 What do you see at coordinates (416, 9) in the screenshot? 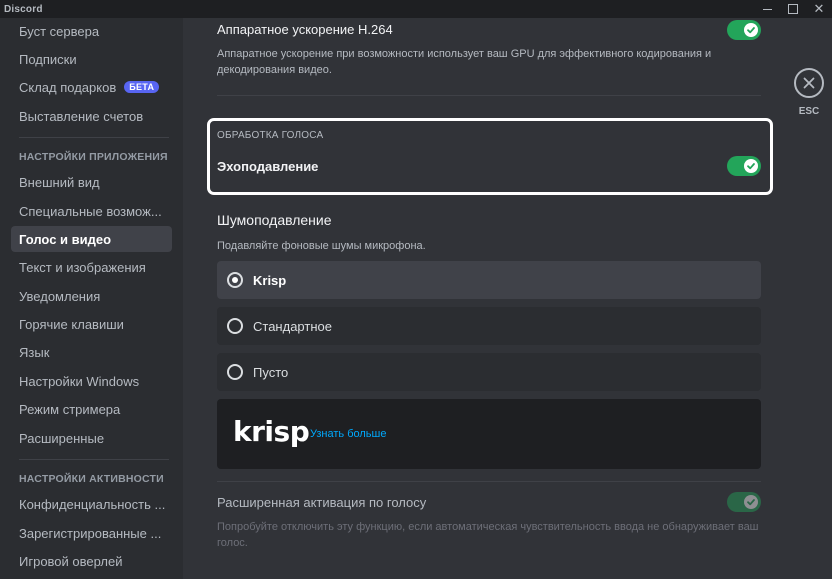
I see `title-bar: Discord ✕` at bounding box center [416, 9].